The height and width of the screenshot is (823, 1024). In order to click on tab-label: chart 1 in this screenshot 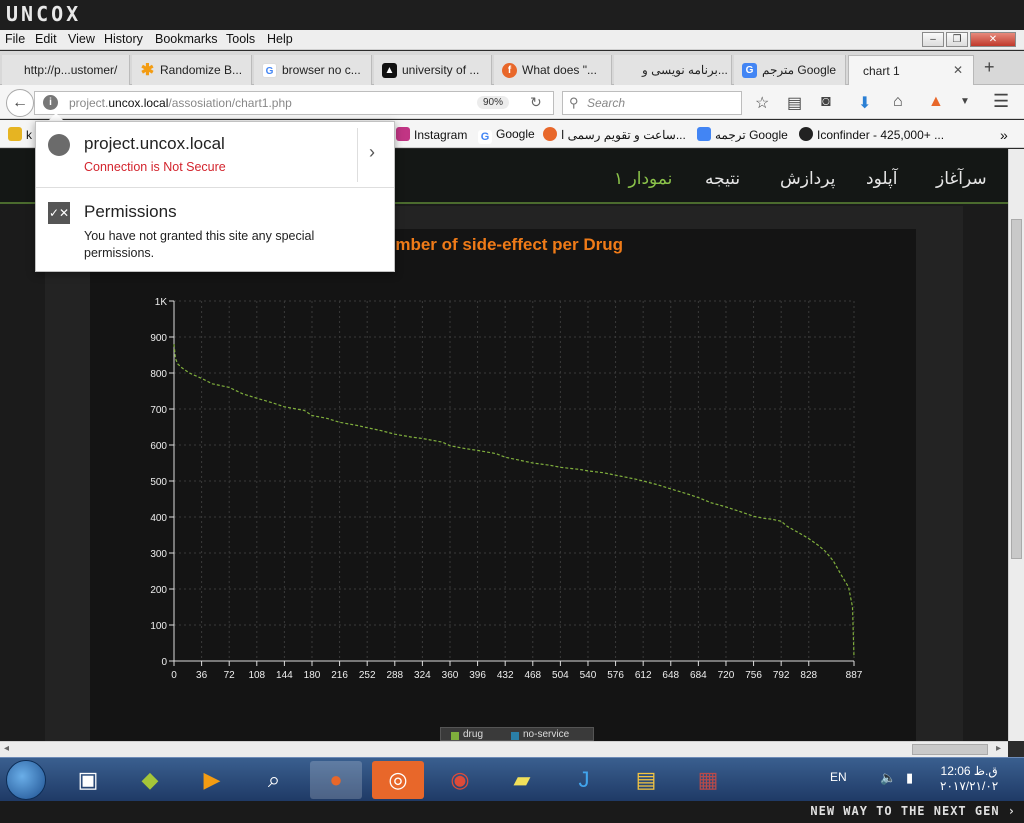, I will do `click(881, 71)`.